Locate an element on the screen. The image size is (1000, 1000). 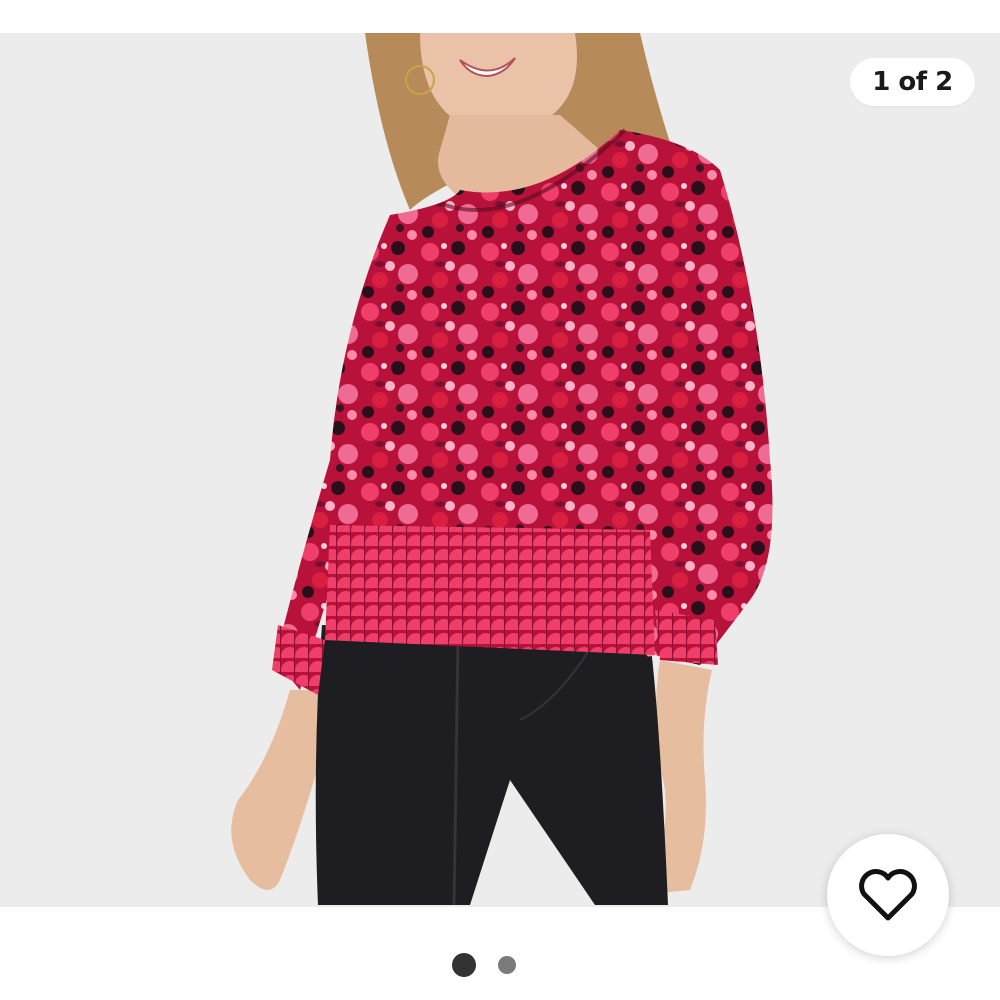
image-counter-badge: 1 of 2 is located at coordinates (912, 82).